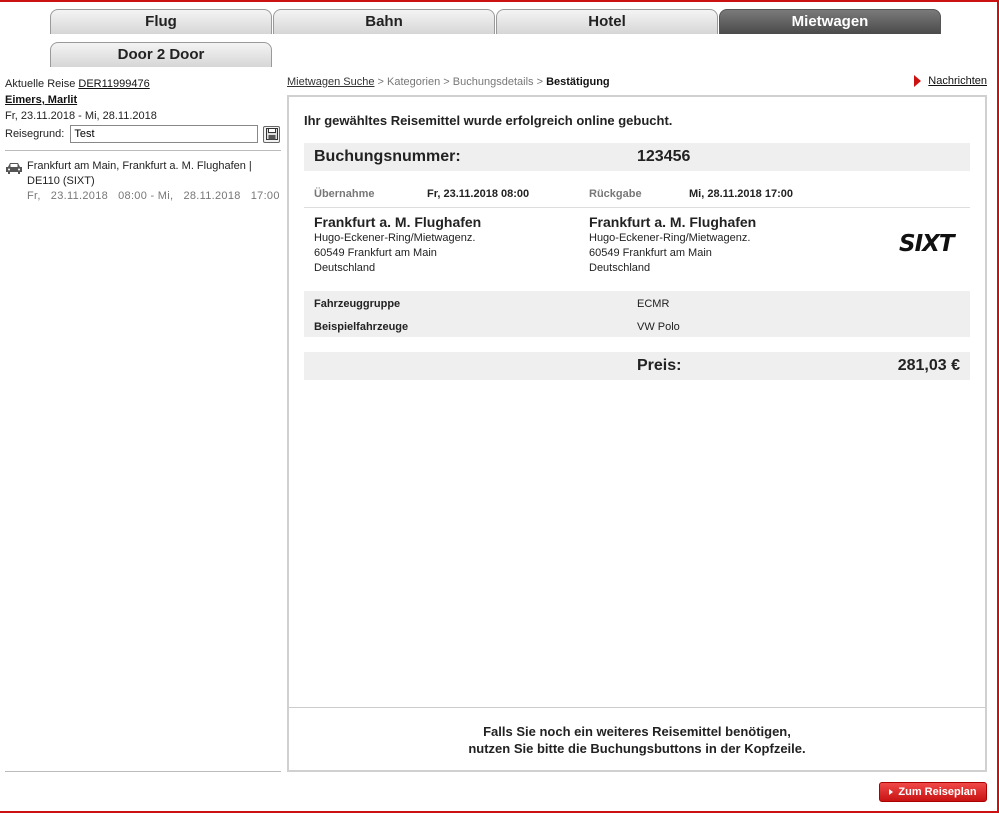 This screenshot has height=813, width=999. I want to click on trip-item-code: DE110 (SIXT), so click(61, 181).